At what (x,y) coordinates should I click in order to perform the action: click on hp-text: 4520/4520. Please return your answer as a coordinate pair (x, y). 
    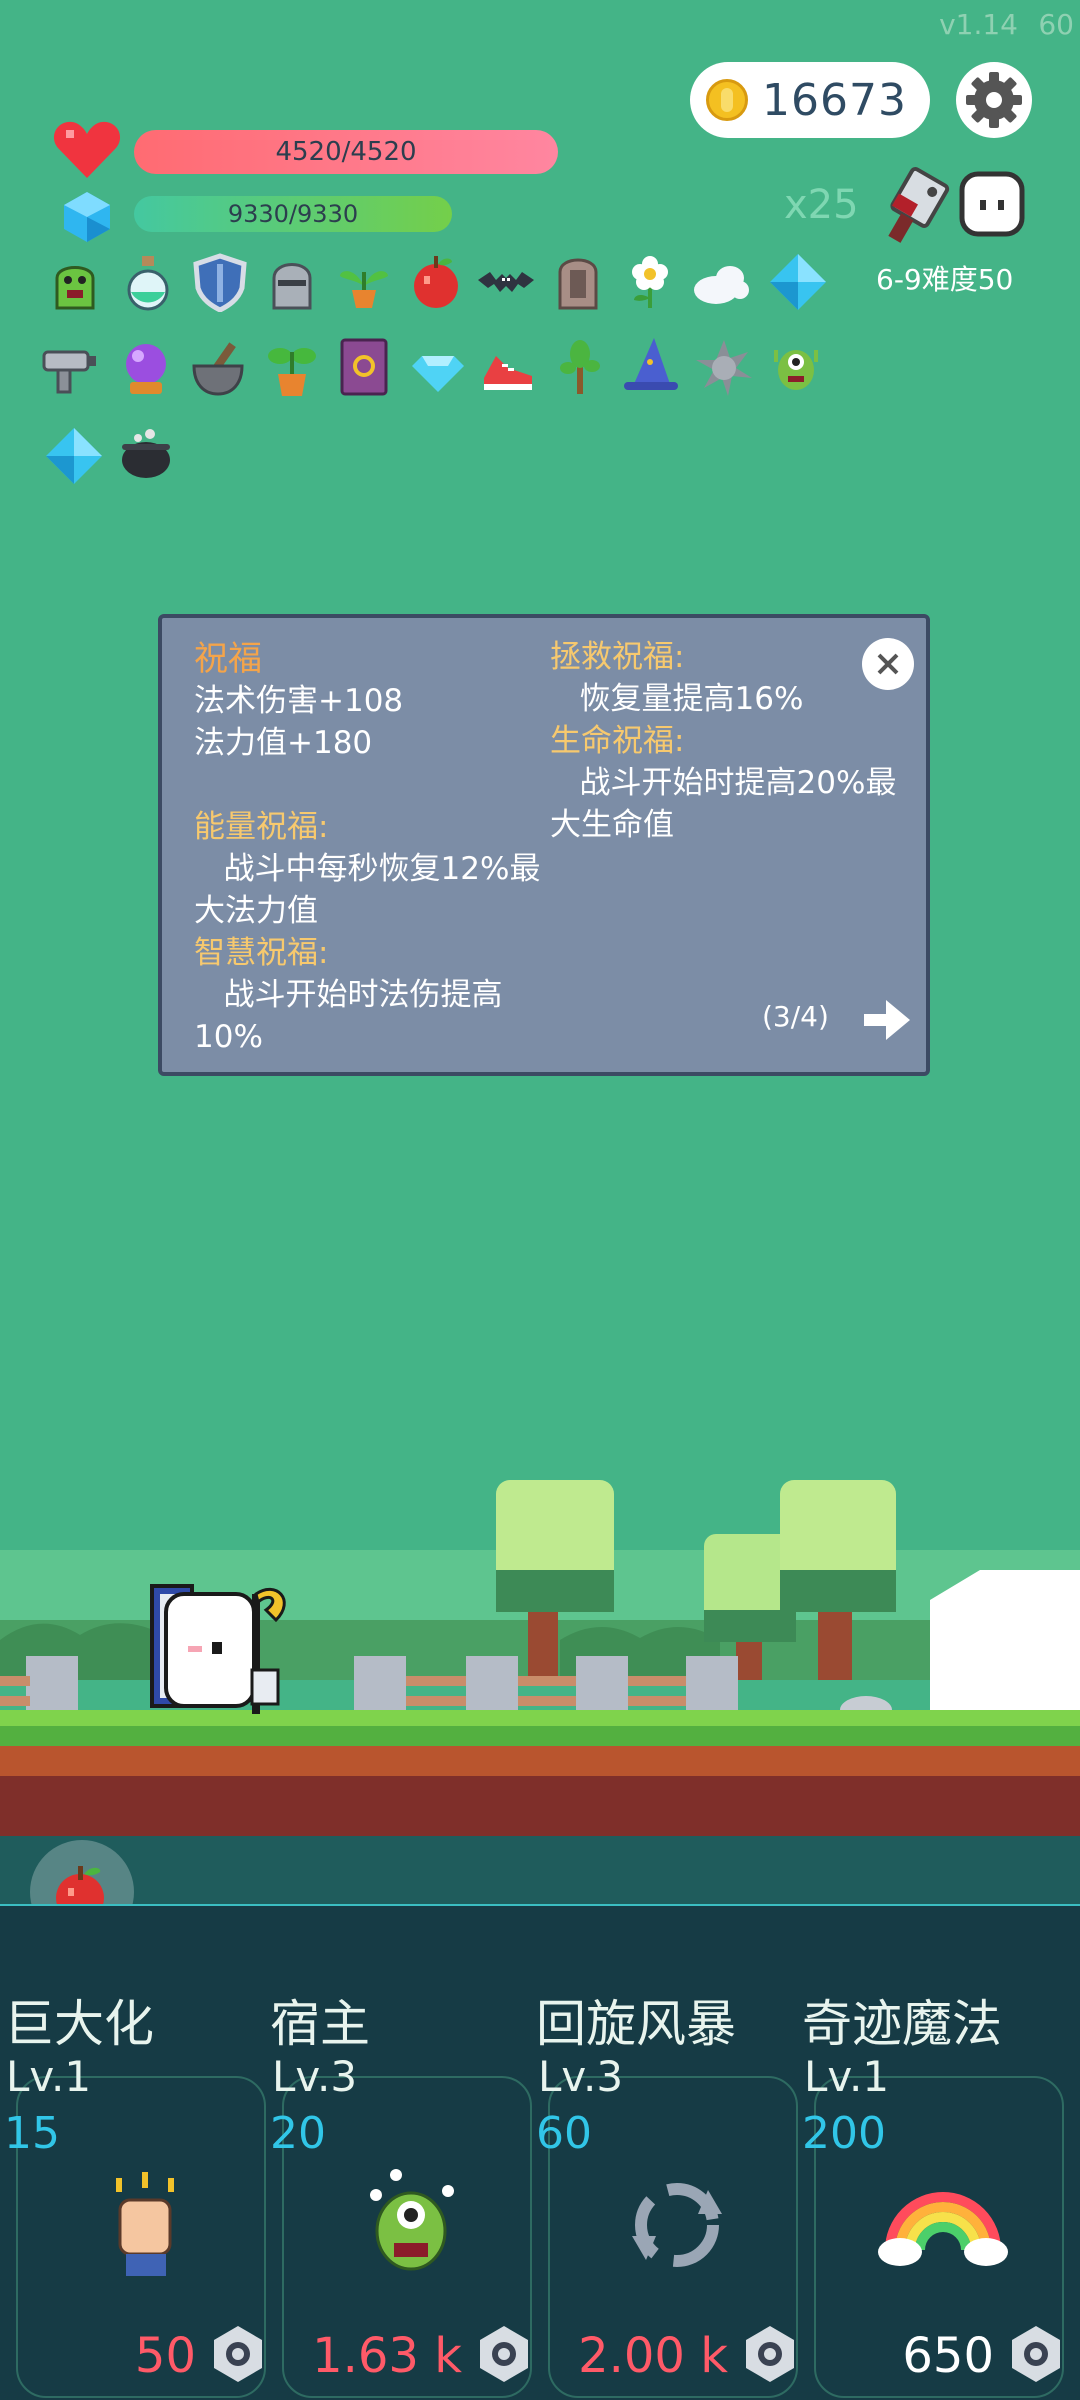
    Looking at the image, I should click on (346, 152).